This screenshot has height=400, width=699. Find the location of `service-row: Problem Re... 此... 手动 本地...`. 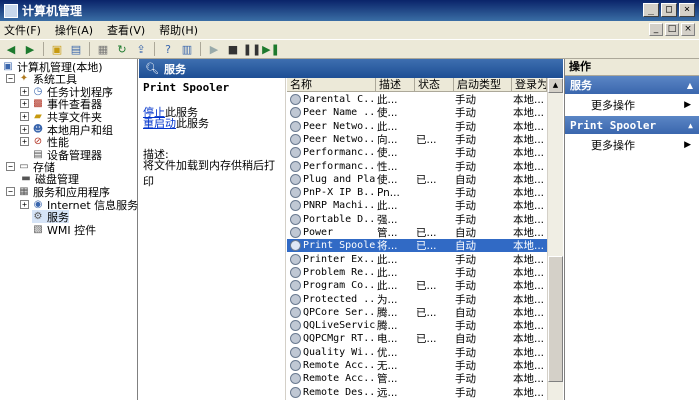

service-row: Problem Re... 此... 手动 本地... is located at coordinates (417, 272).